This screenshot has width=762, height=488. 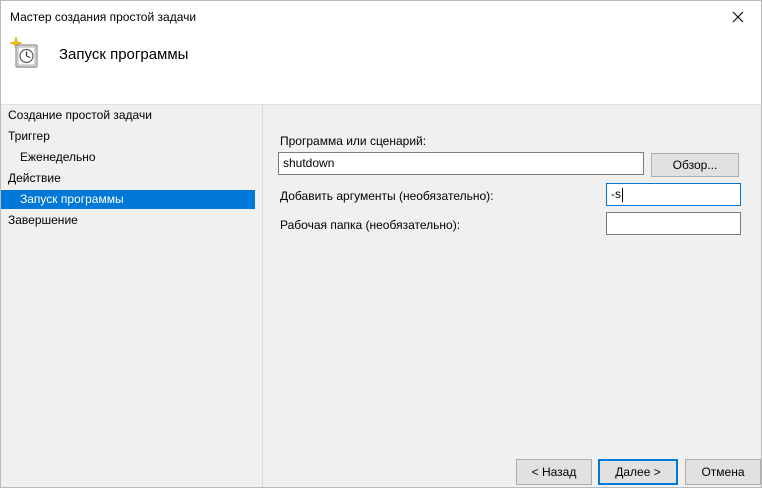 I want to click on close-button, so click(x=738, y=16).